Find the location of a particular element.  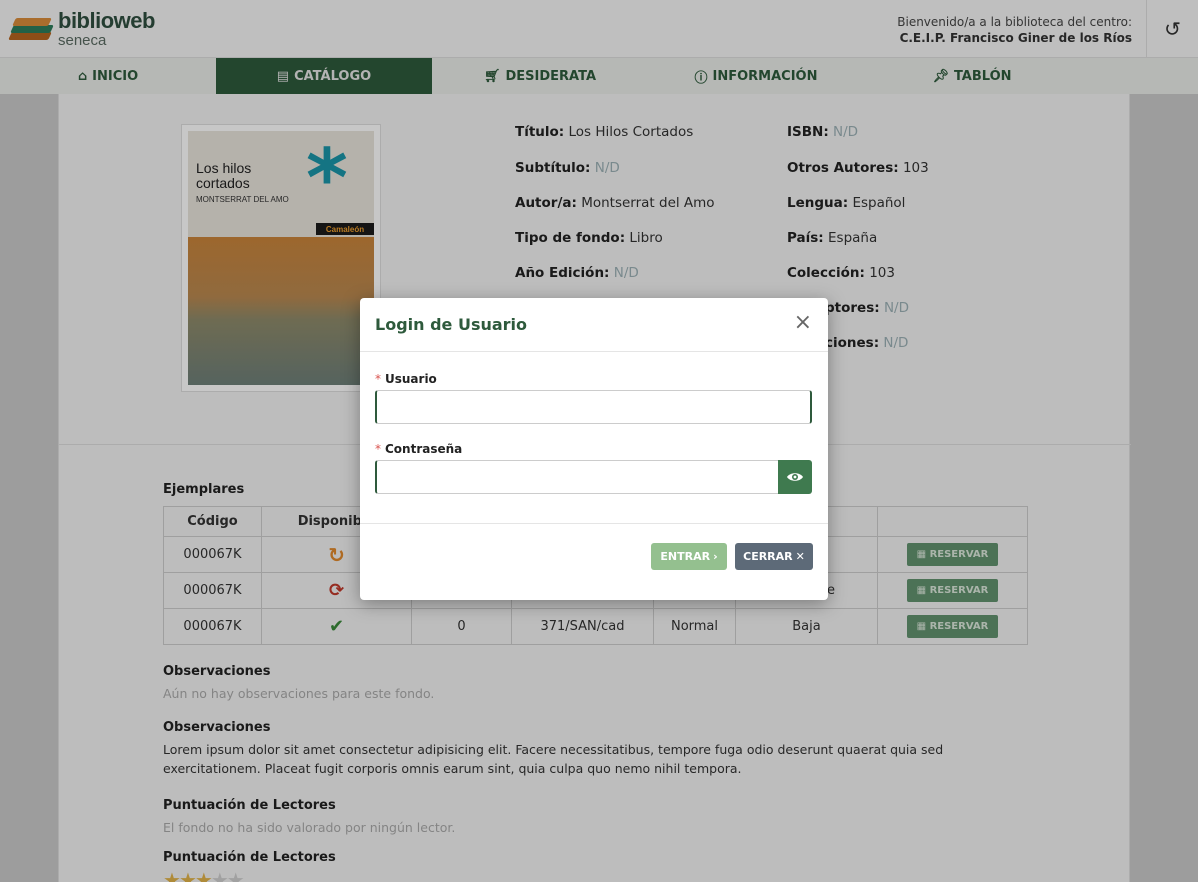

x-icon: ✕ is located at coordinates (800, 556).